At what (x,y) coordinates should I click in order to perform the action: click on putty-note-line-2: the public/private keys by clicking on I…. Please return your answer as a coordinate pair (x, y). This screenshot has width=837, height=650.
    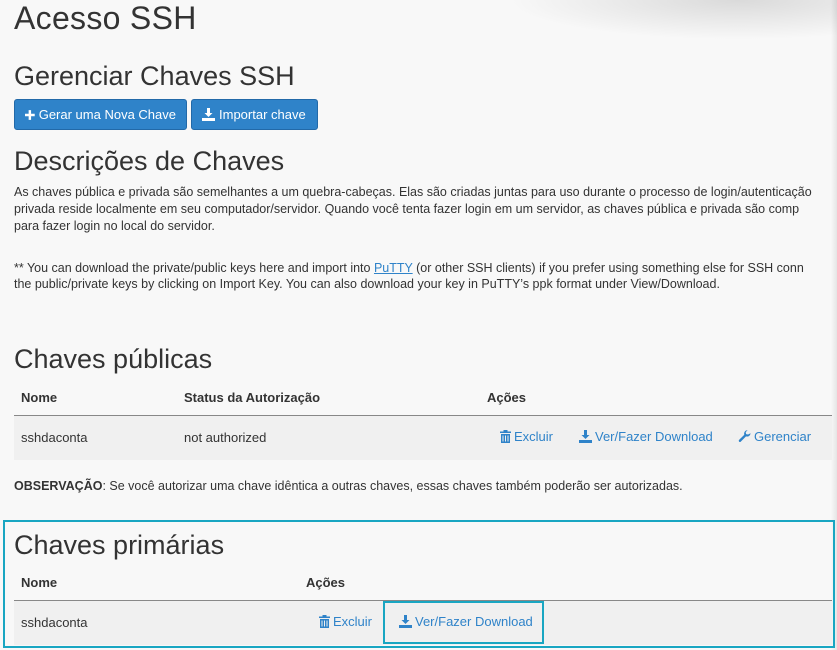
    Looking at the image, I should click on (367, 284).